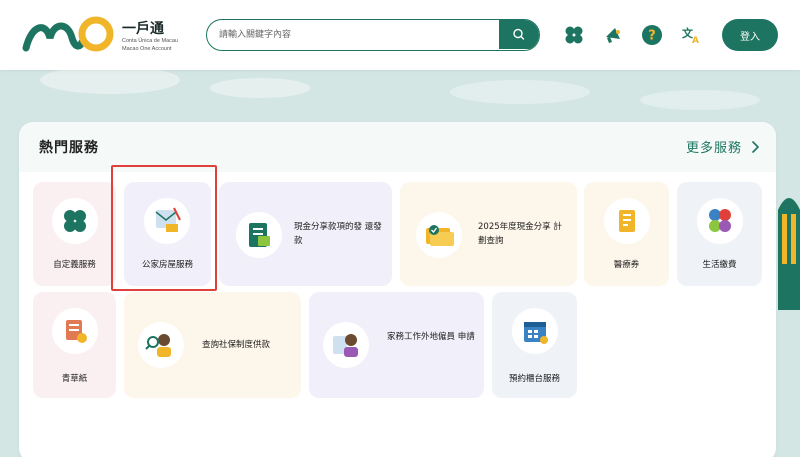  Describe the element at coordinates (626, 265) in the screenshot. I see `tile-label: 醫療券` at that location.